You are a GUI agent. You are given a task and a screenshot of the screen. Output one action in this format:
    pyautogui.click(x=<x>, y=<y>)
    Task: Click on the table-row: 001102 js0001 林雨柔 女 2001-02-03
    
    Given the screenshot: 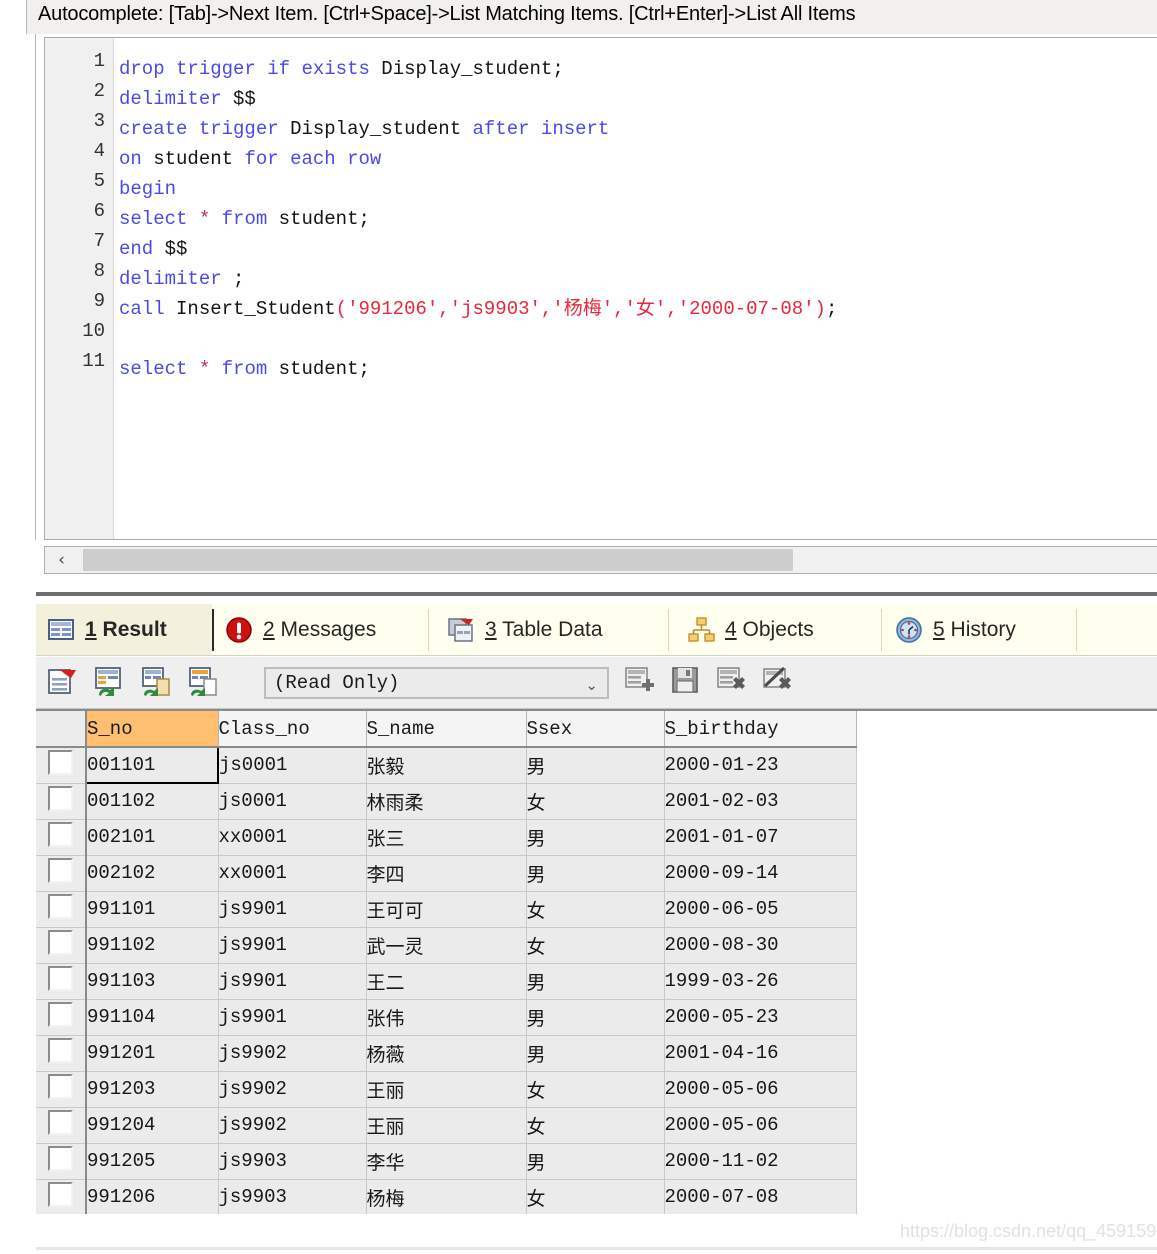 What is the action you would take?
    pyautogui.click(x=446, y=801)
    